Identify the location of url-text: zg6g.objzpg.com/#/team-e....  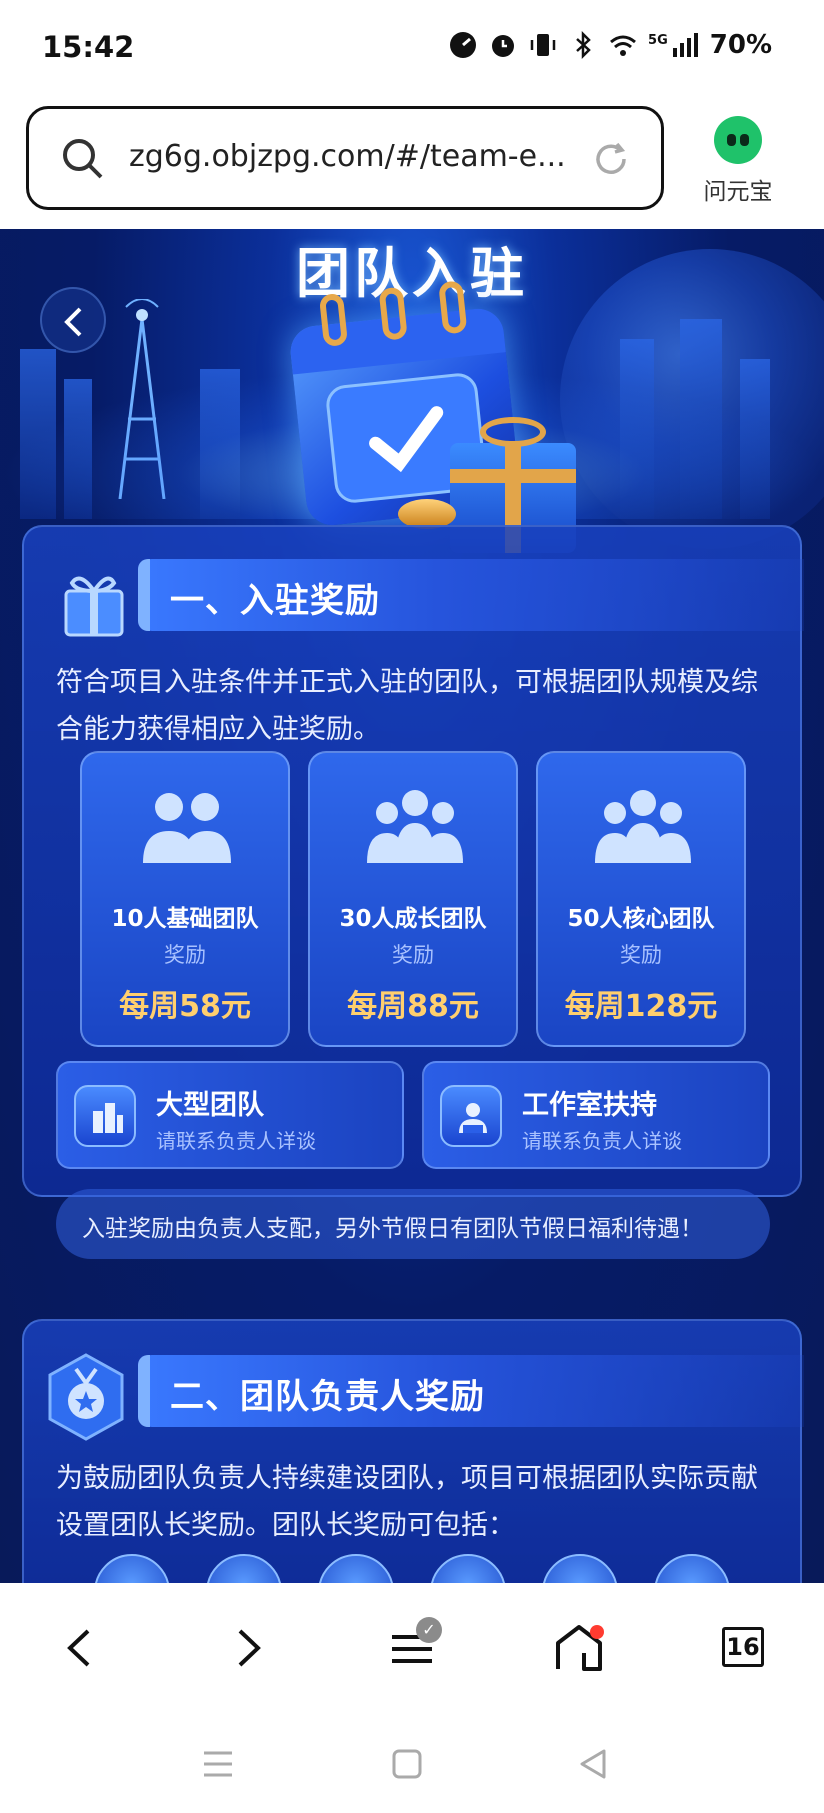
(347, 156).